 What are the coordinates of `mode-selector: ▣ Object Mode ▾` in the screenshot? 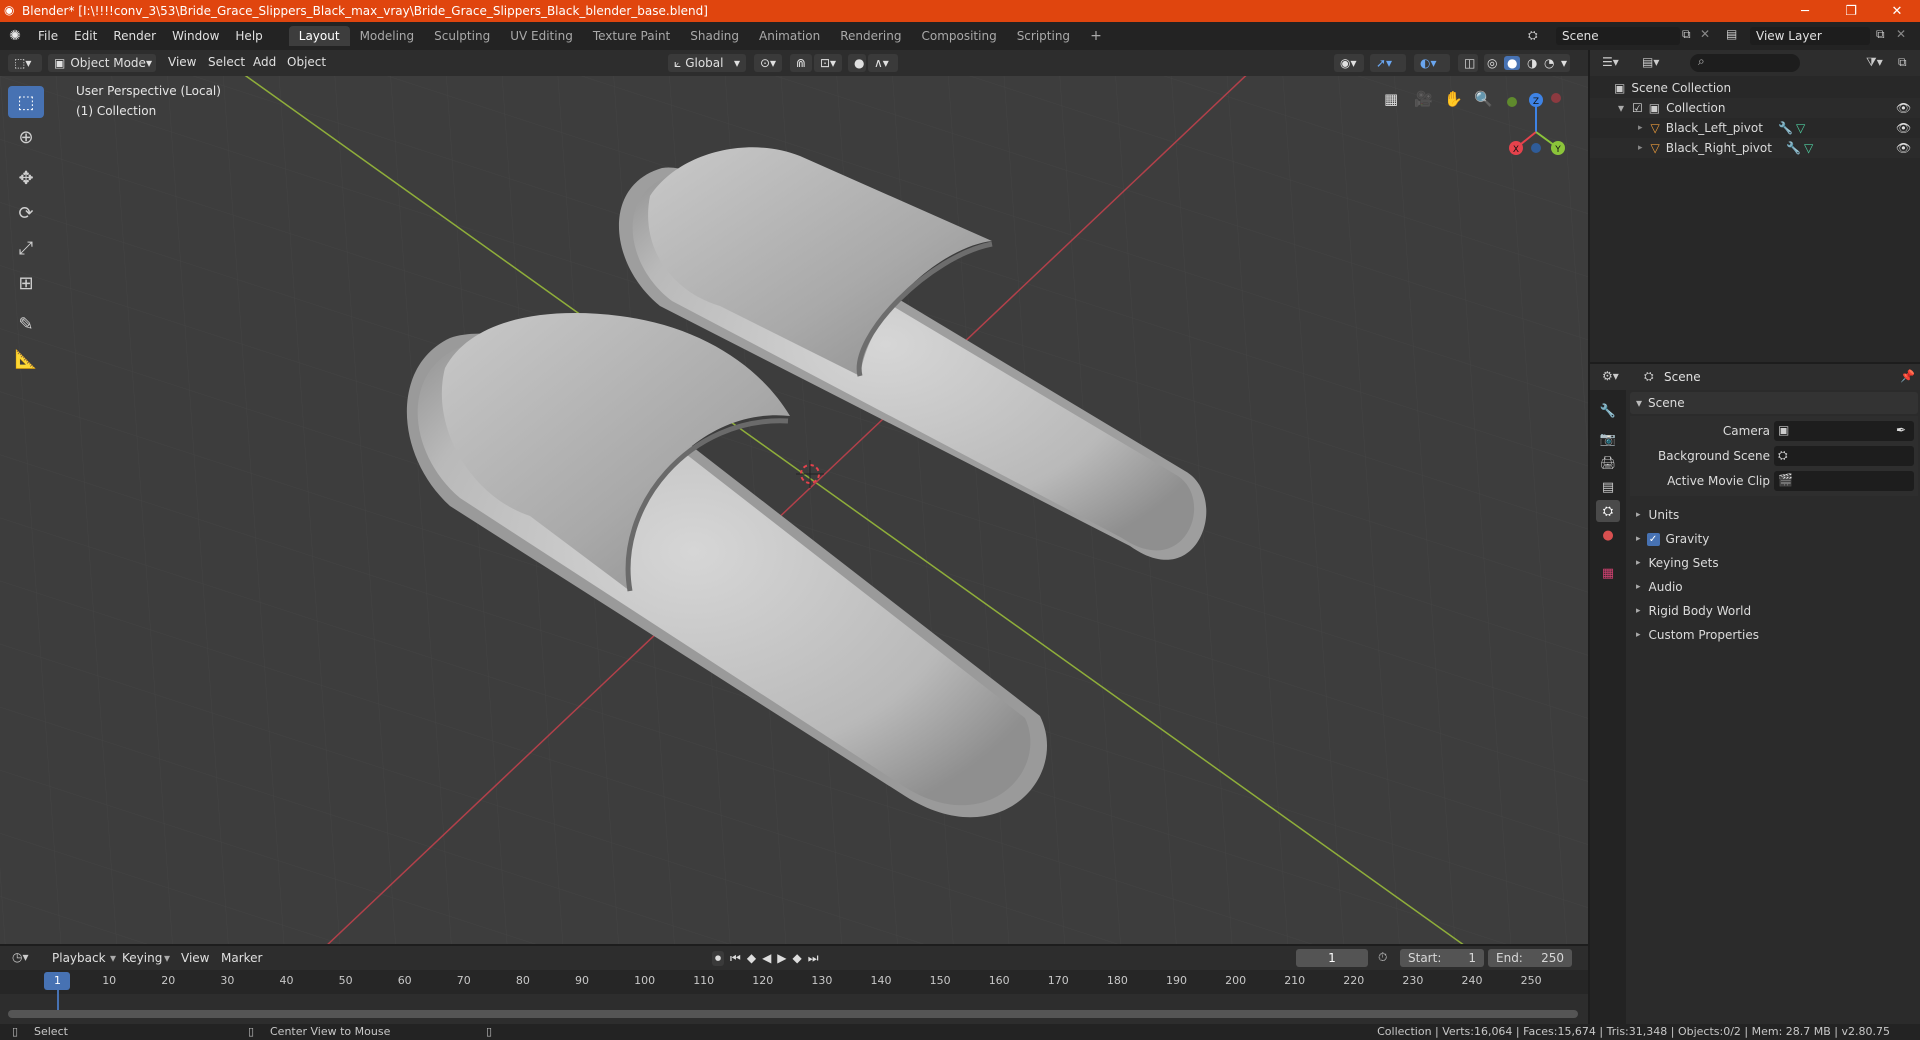 It's located at (102, 63).